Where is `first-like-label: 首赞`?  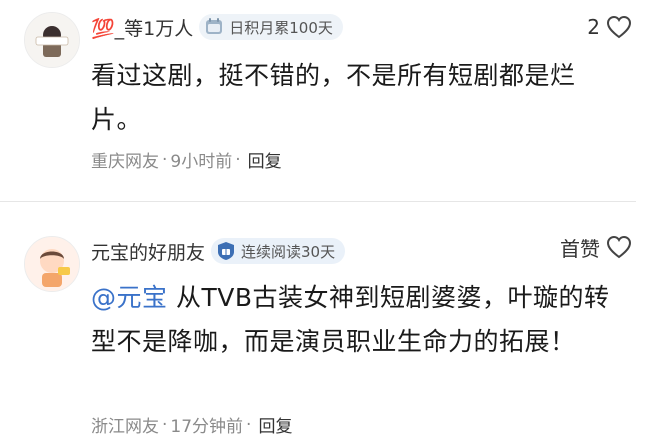 first-like-label: 首赞 is located at coordinates (580, 248).